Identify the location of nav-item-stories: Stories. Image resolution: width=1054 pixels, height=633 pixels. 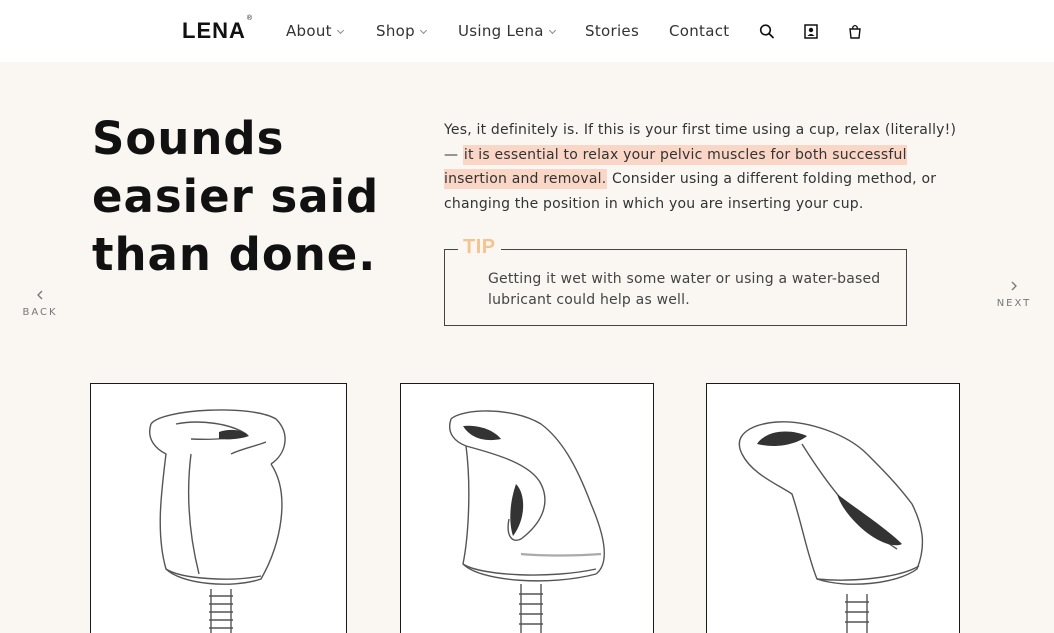
(612, 31).